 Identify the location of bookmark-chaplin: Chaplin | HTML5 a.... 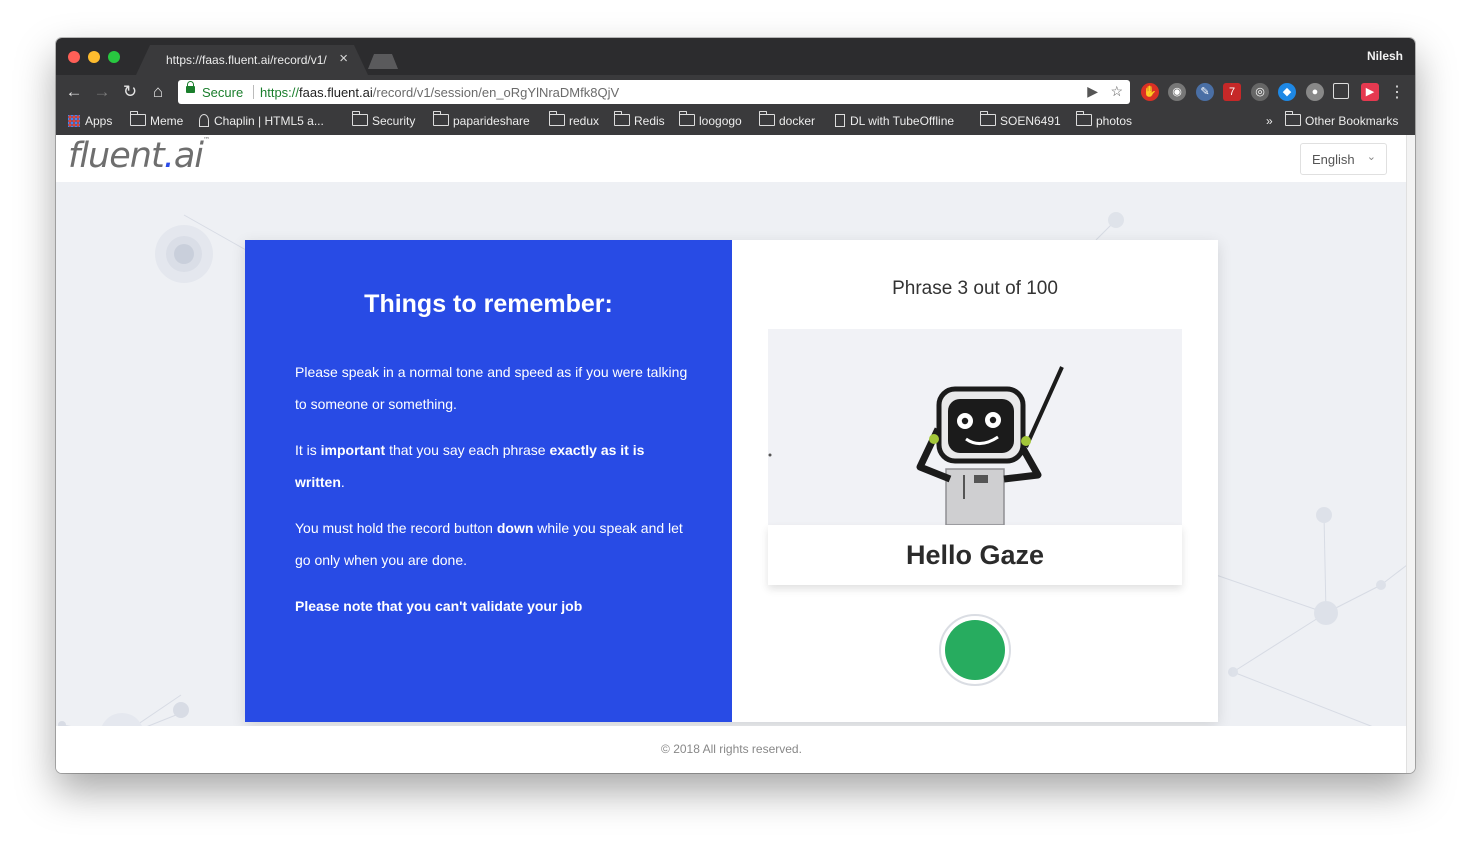
(261, 121).